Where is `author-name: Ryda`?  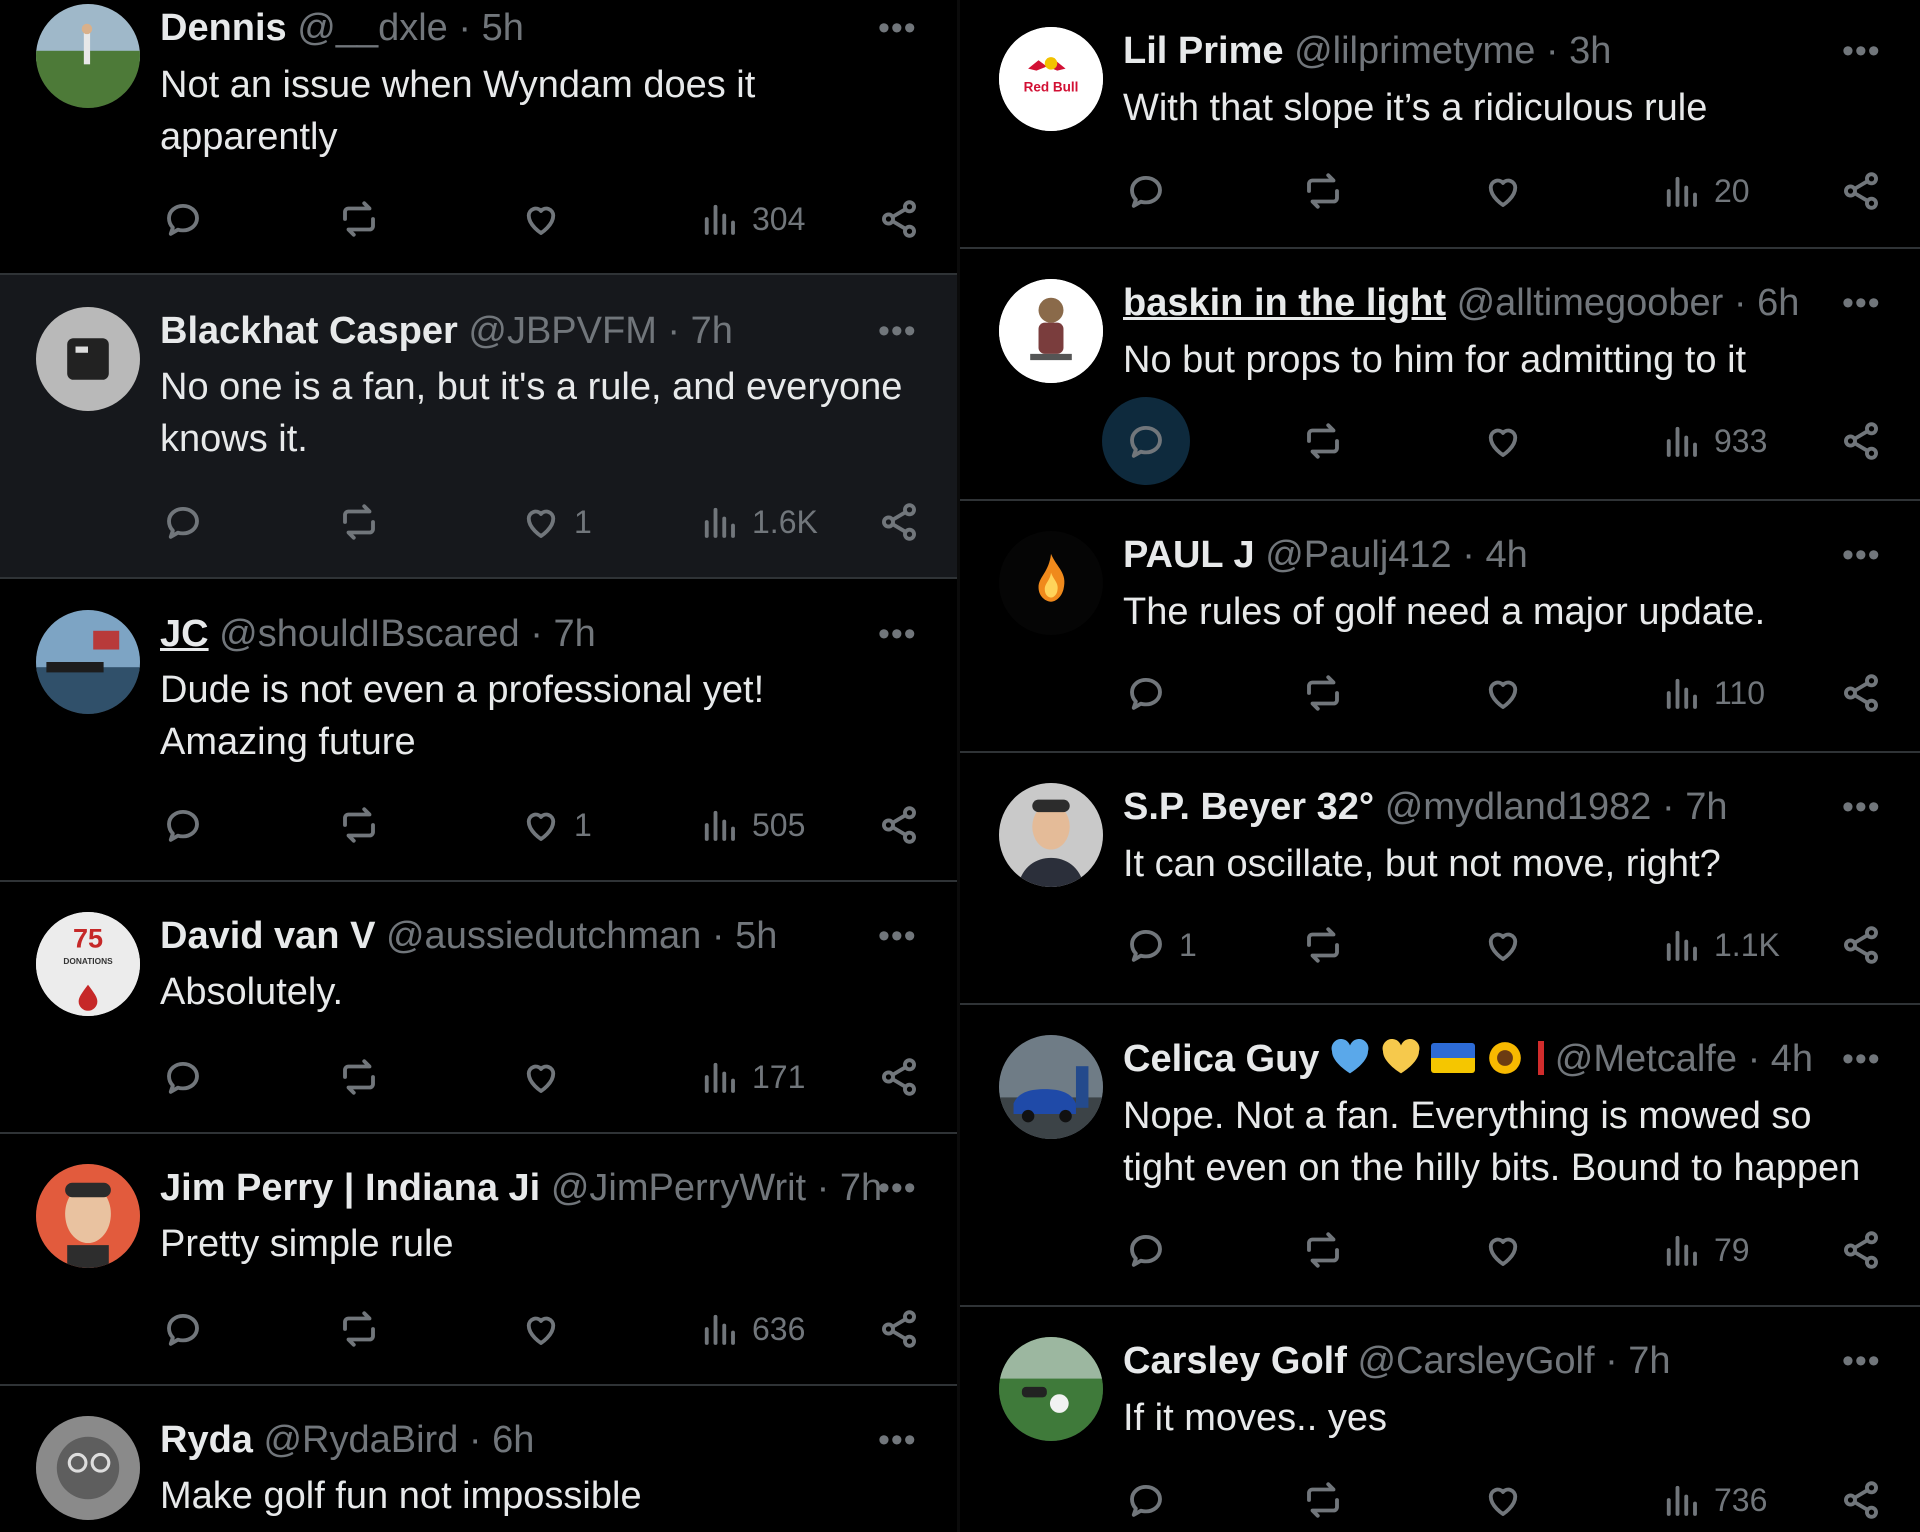
author-name: Ryda is located at coordinates (206, 1440).